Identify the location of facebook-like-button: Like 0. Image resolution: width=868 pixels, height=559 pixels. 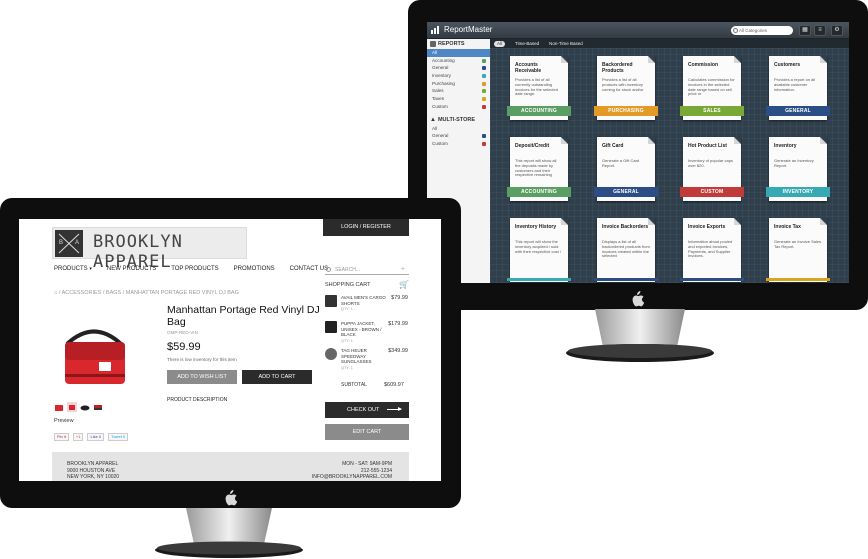
(96, 437).